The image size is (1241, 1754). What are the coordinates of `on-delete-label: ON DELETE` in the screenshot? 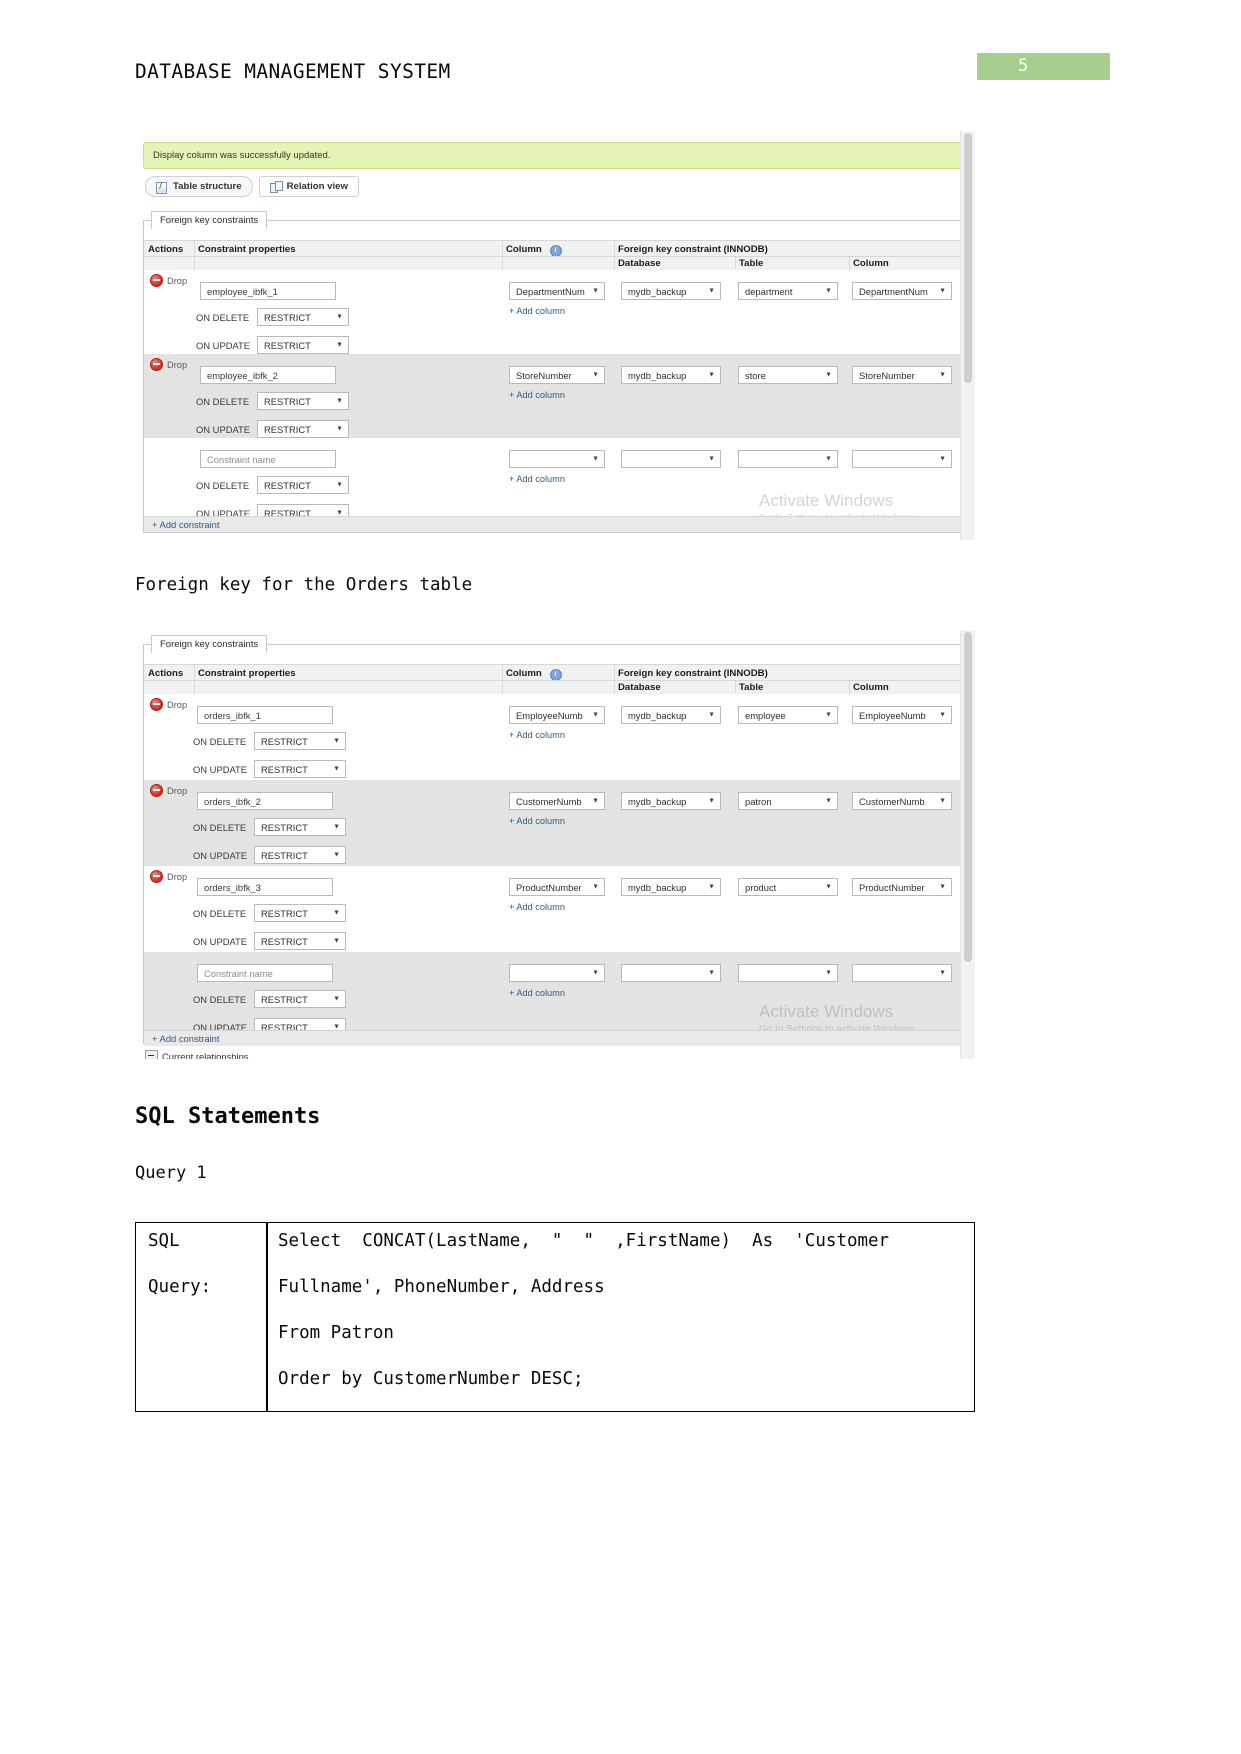 It's located at (220, 999).